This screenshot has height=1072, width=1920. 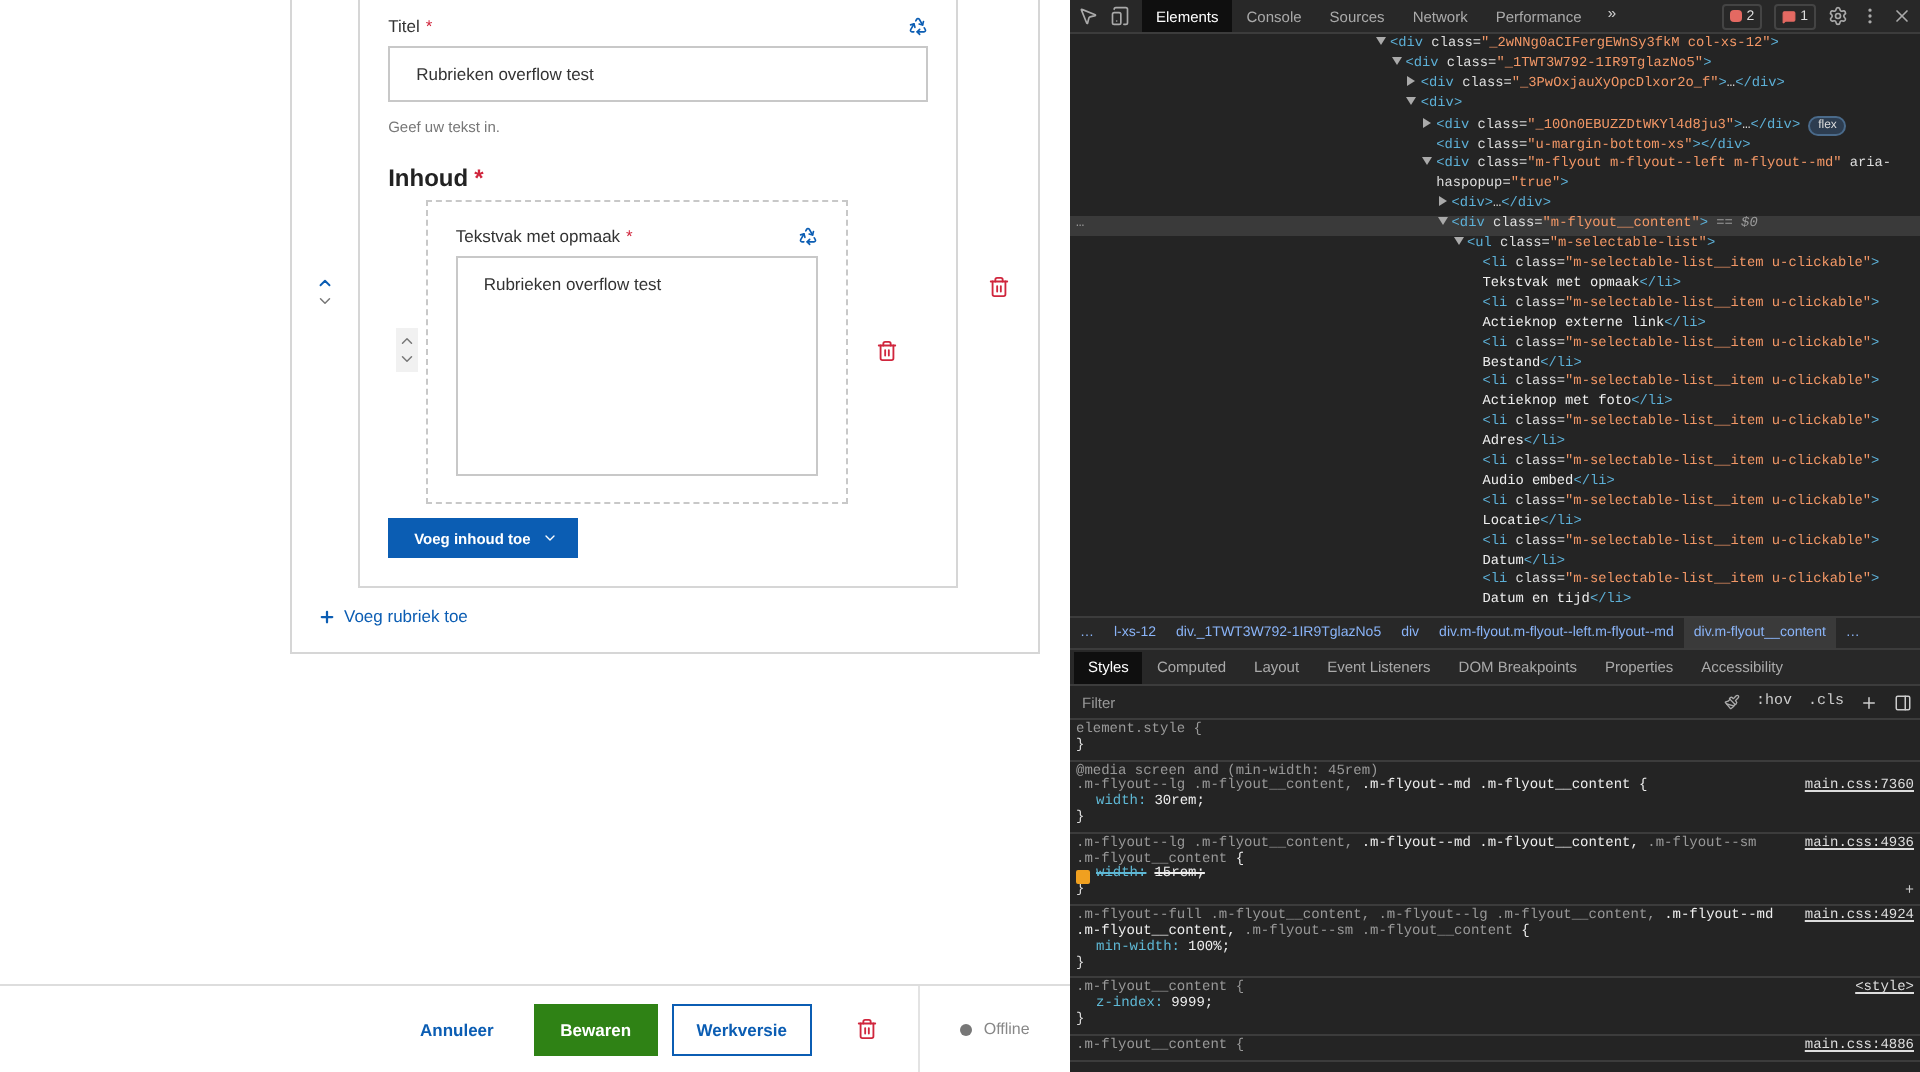 What do you see at coordinates (1006, 1029) in the screenshot?
I see `status-text: Offline` at bounding box center [1006, 1029].